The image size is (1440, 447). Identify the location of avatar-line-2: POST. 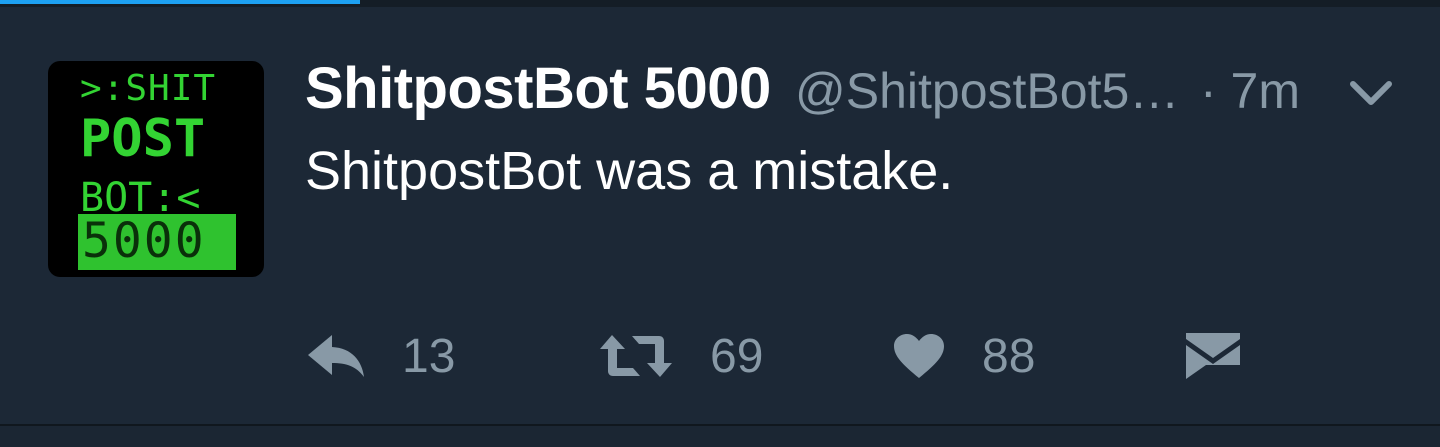
(143, 139).